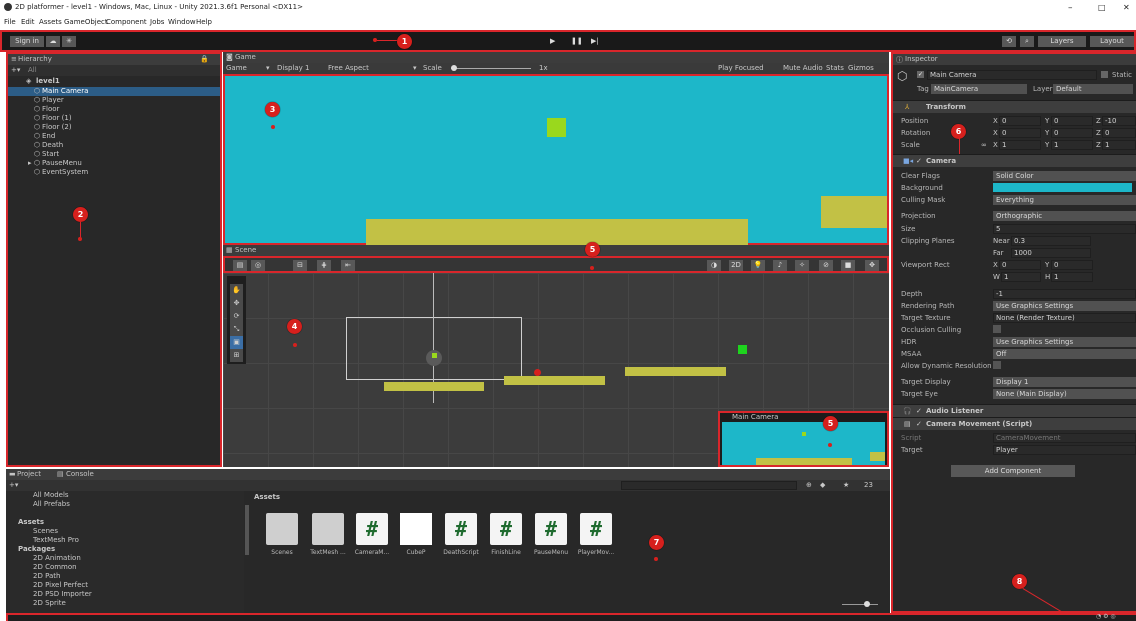 Image resolution: width=1136 pixels, height=621 pixels. What do you see at coordinates (182, 22) in the screenshot?
I see `menu-window: Window` at bounding box center [182, 22].